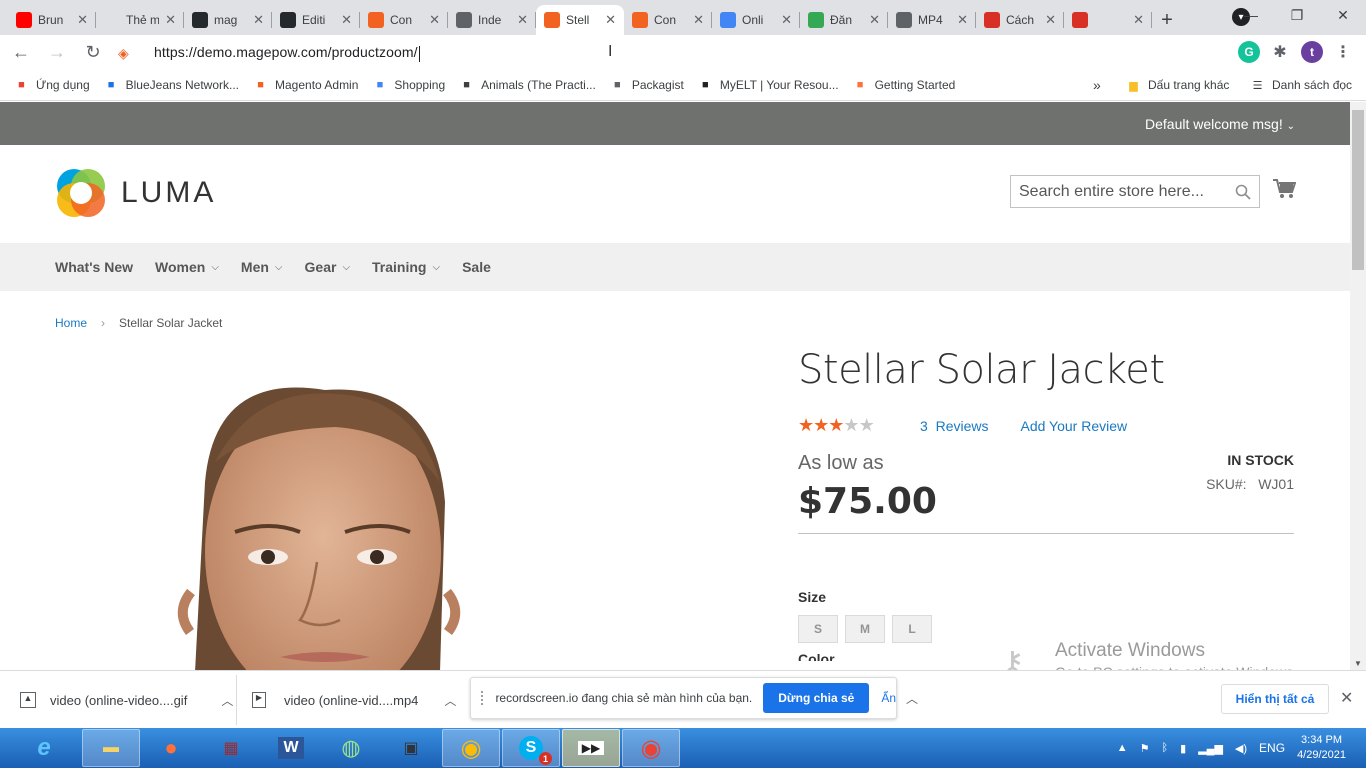 This screenshot has height=768, width=1366. What do you see at coordinates (411, 748) in the screenshot?
I see `settings-icon: ▣` at bounding box center [411, 748].